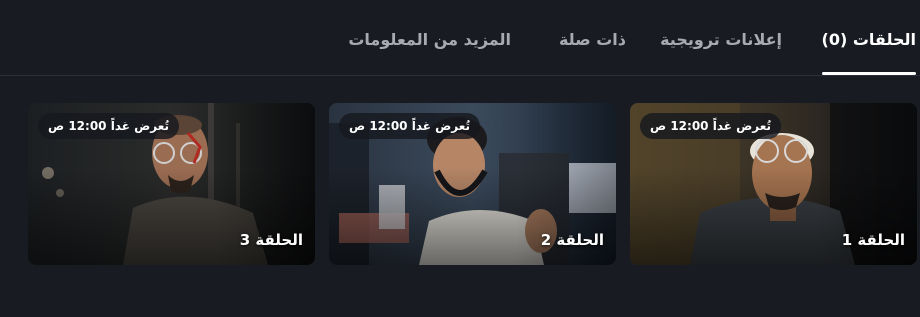 Image resolution: width=920 pixels, height=317 pixels. Describe the element at coordinates (873, 240) in the screenshot. I see `episode-title: الحلقة 1` at that location.